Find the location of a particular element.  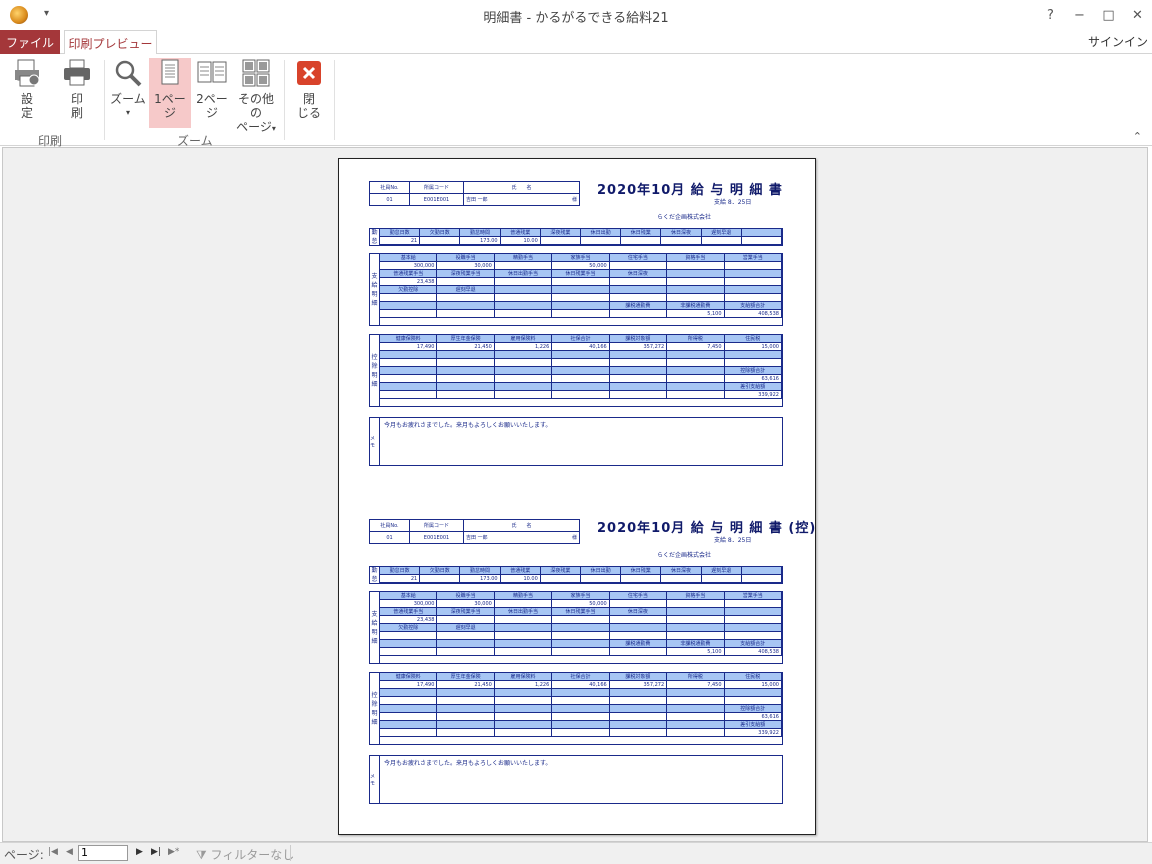

table-cell: 339,922 is located at coordinates (753, 733).